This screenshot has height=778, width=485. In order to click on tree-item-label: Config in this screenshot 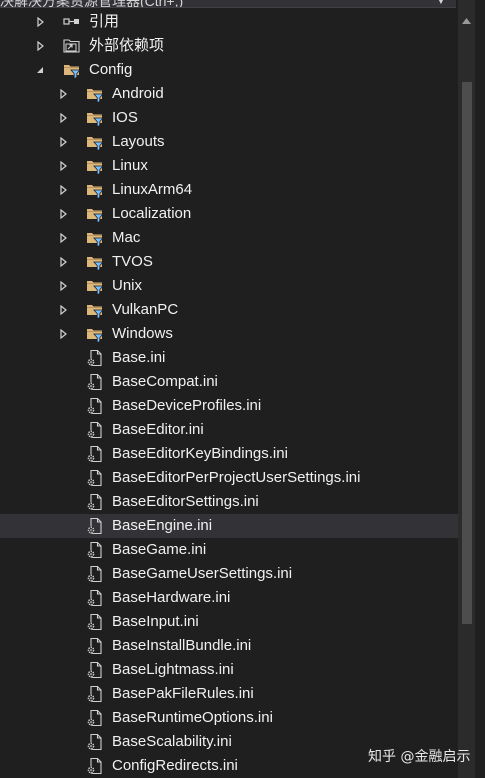, I will do `click(111, 69)`.